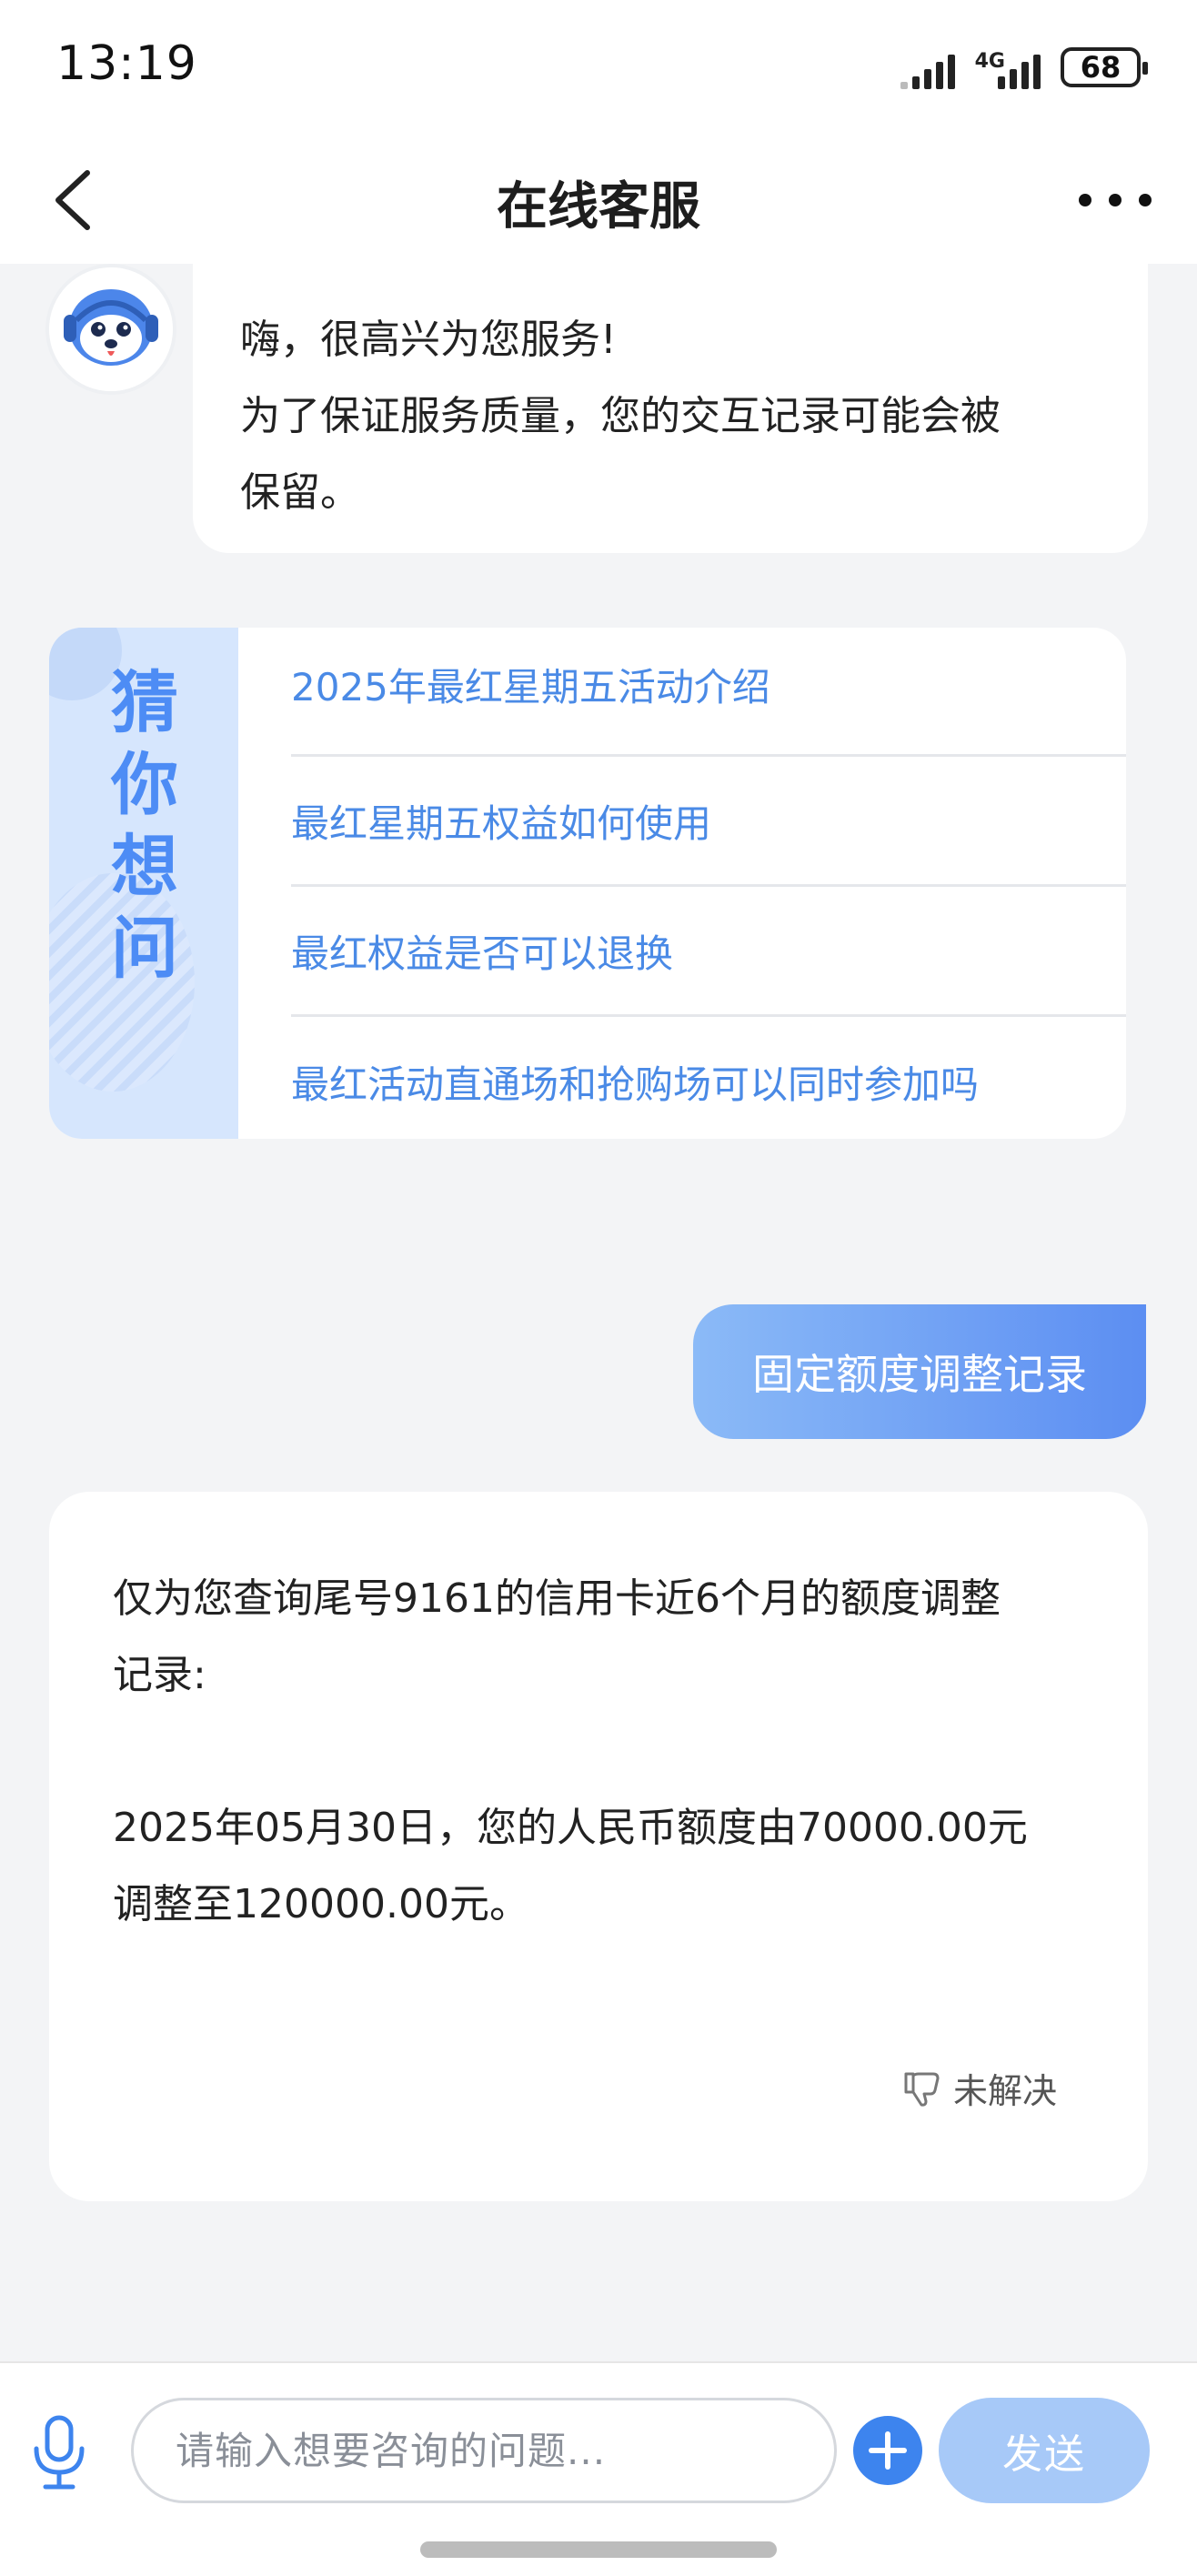 This screenshot has width=1197, height=2576. Describe the element at coordinates (919, 1371) in the screenshot. I see `user-message-bubble: 固定额度调整记录` at that location.